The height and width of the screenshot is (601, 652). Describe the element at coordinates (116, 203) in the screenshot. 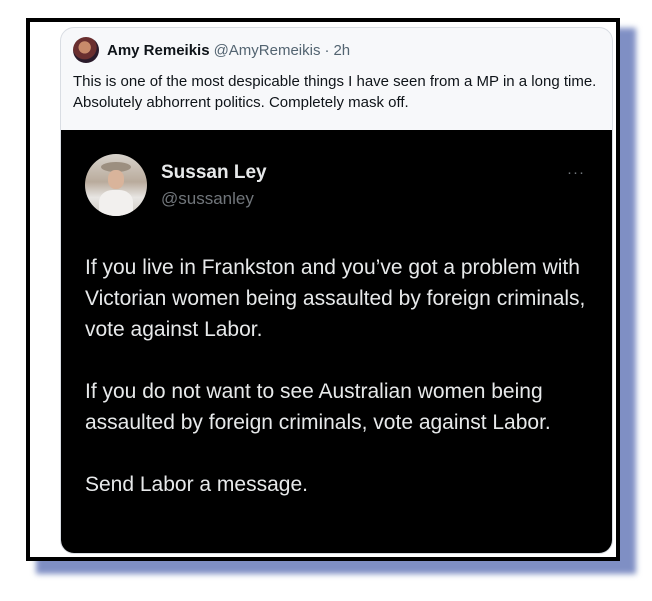

I see `body-shape` at that location.